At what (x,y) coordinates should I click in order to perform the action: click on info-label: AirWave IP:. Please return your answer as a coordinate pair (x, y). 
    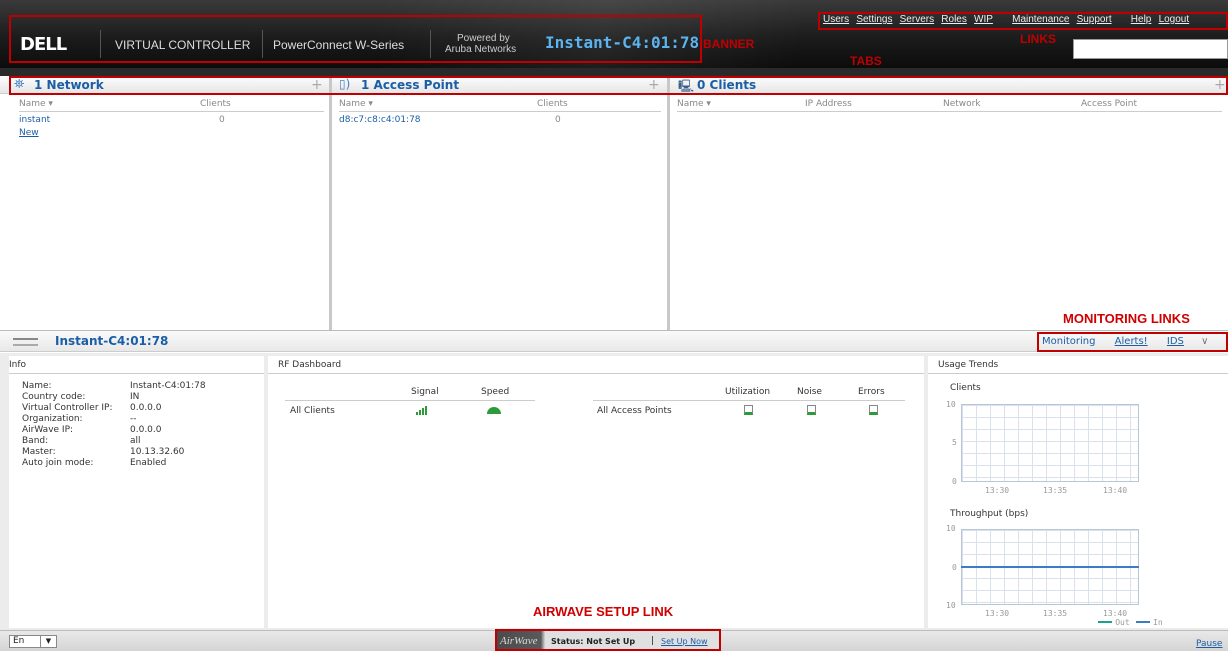
    Looking at the image, I should click on (48, 430).